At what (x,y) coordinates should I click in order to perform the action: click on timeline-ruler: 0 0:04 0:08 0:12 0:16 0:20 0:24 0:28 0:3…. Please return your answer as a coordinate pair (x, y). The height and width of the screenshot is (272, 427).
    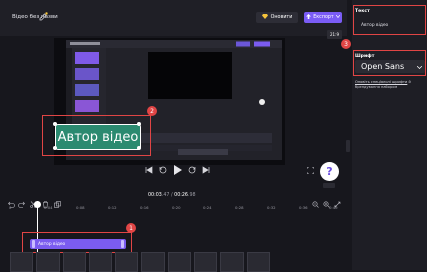
    Looking at the image, I should click on (173, 209).